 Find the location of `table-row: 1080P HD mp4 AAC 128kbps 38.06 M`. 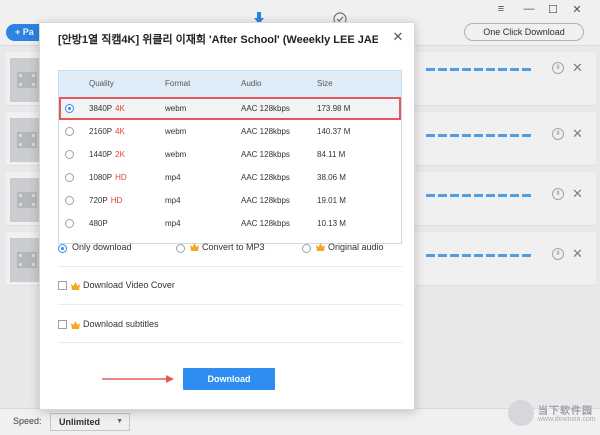

table-row: 1080P HD mp4 AAC 128kbps 38.06 M is located at coordinates (230, 177).